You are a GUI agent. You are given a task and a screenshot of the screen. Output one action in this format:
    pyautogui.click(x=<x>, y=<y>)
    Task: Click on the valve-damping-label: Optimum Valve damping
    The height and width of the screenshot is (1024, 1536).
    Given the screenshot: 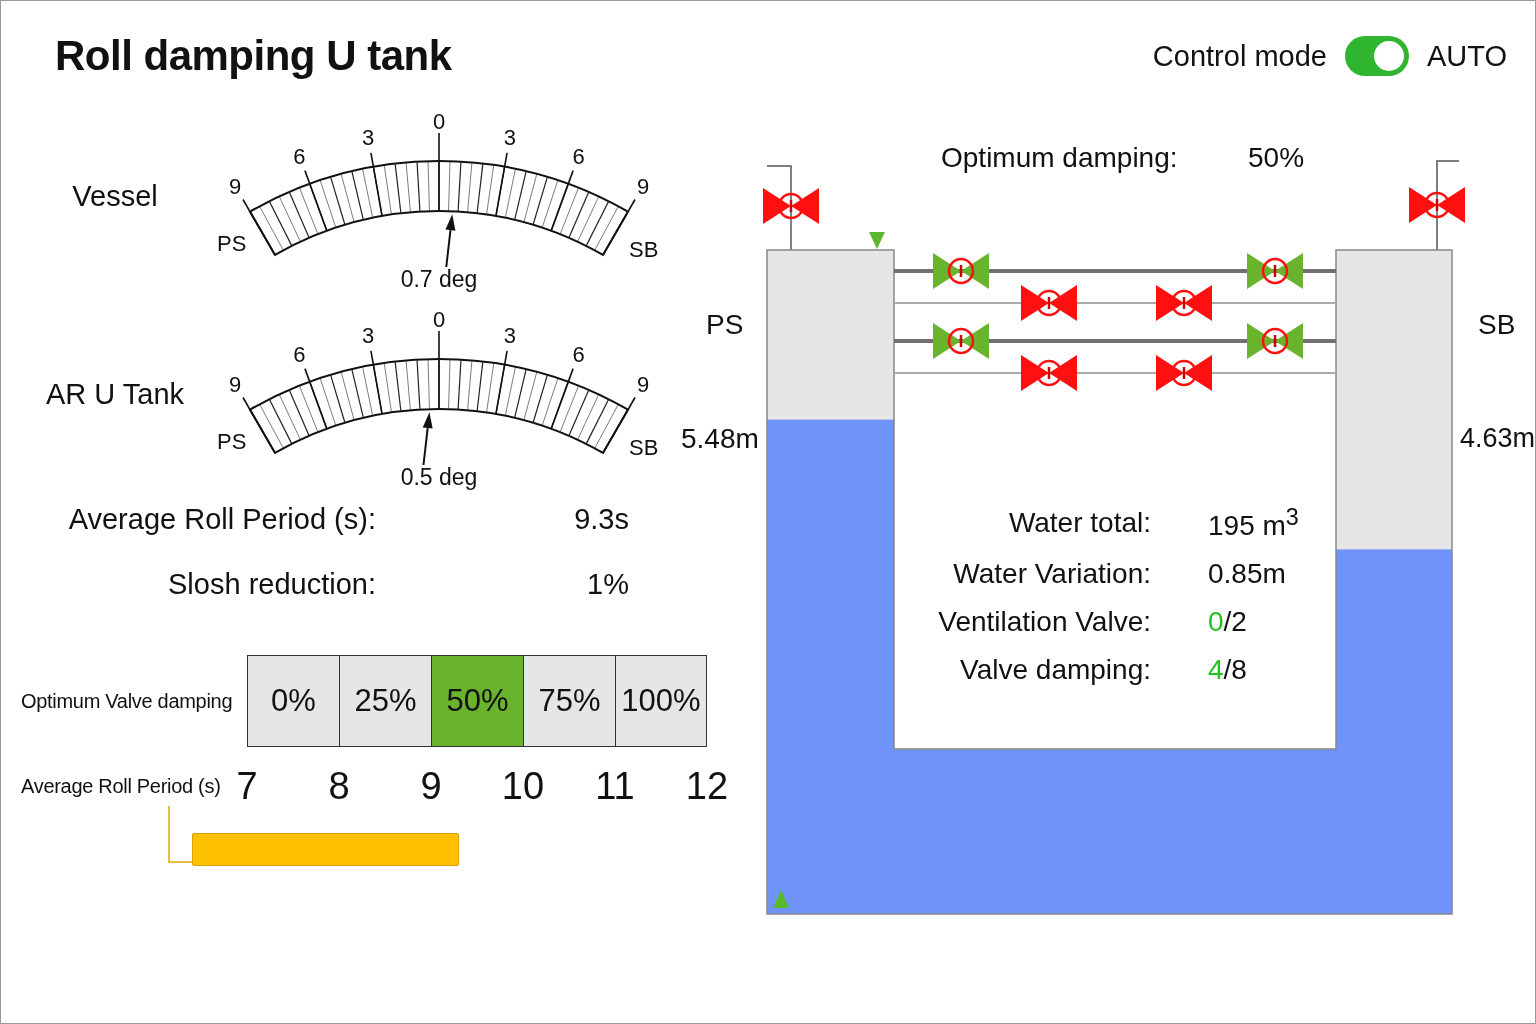 What is the action you would take?
    pyautogui.click(x=127, y=701)
    